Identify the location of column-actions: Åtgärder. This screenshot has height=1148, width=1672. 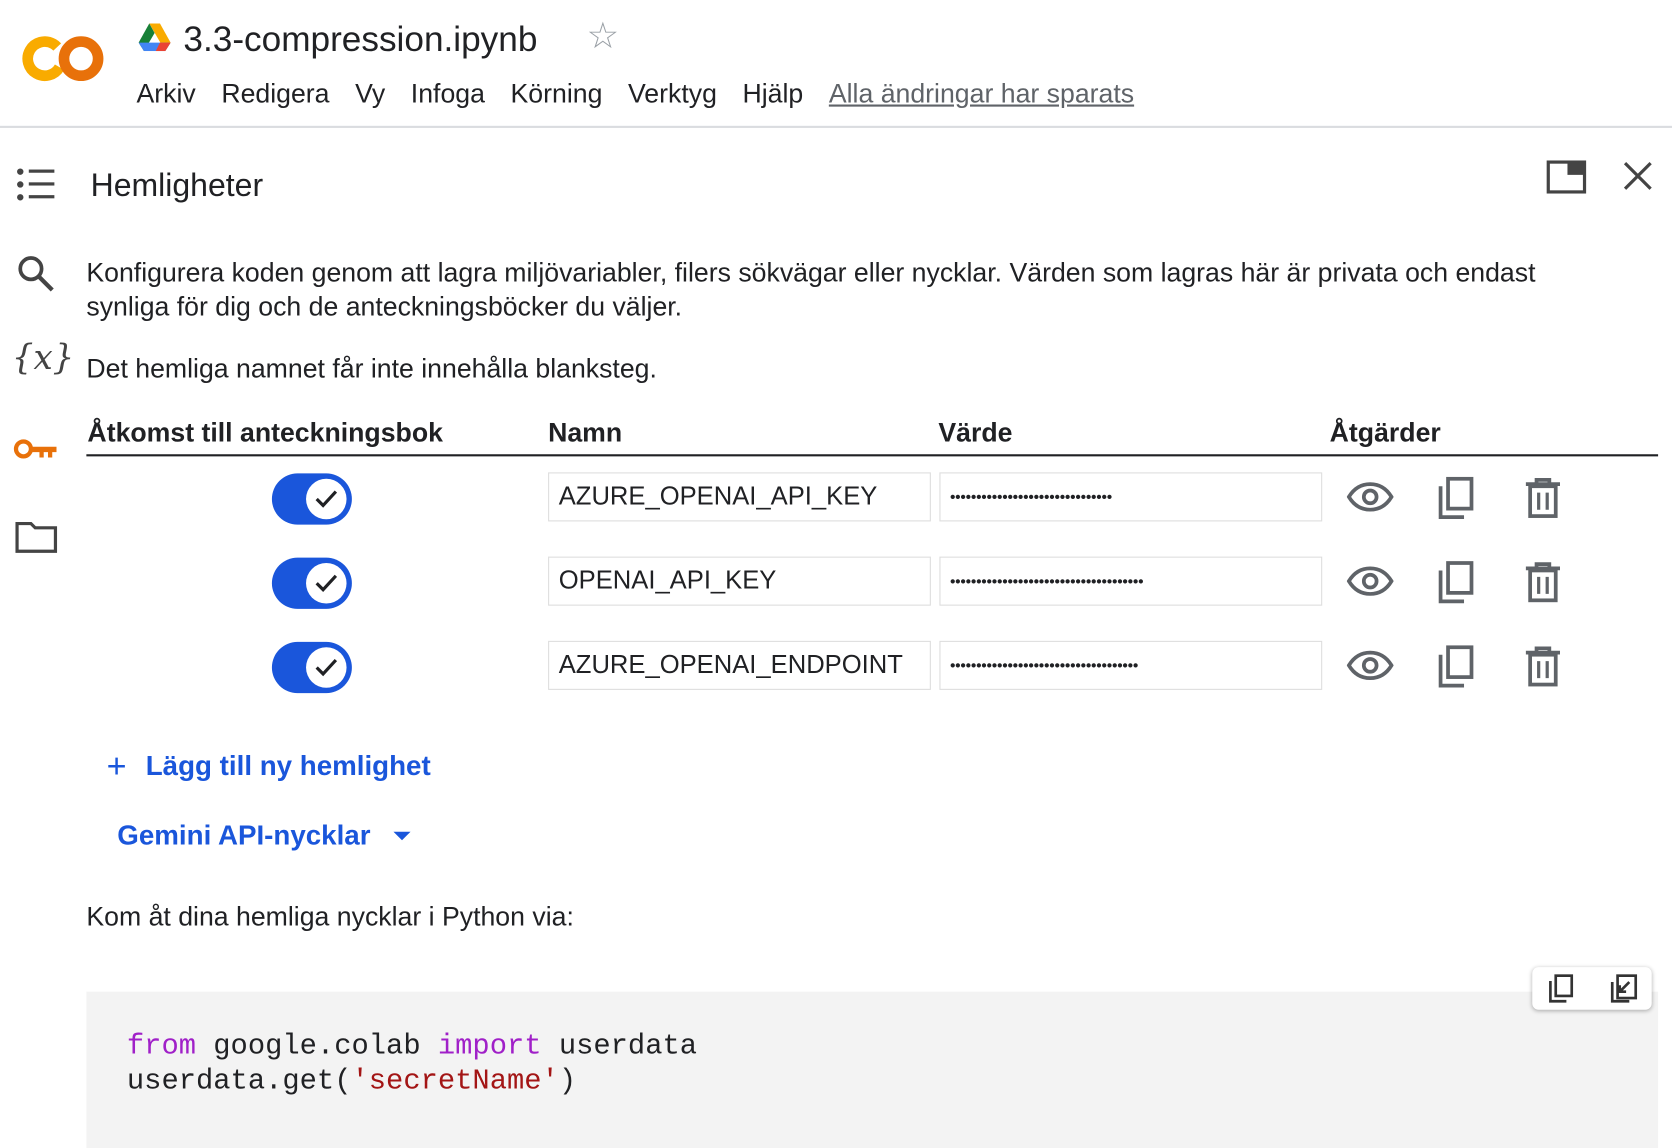
(1385, 432).